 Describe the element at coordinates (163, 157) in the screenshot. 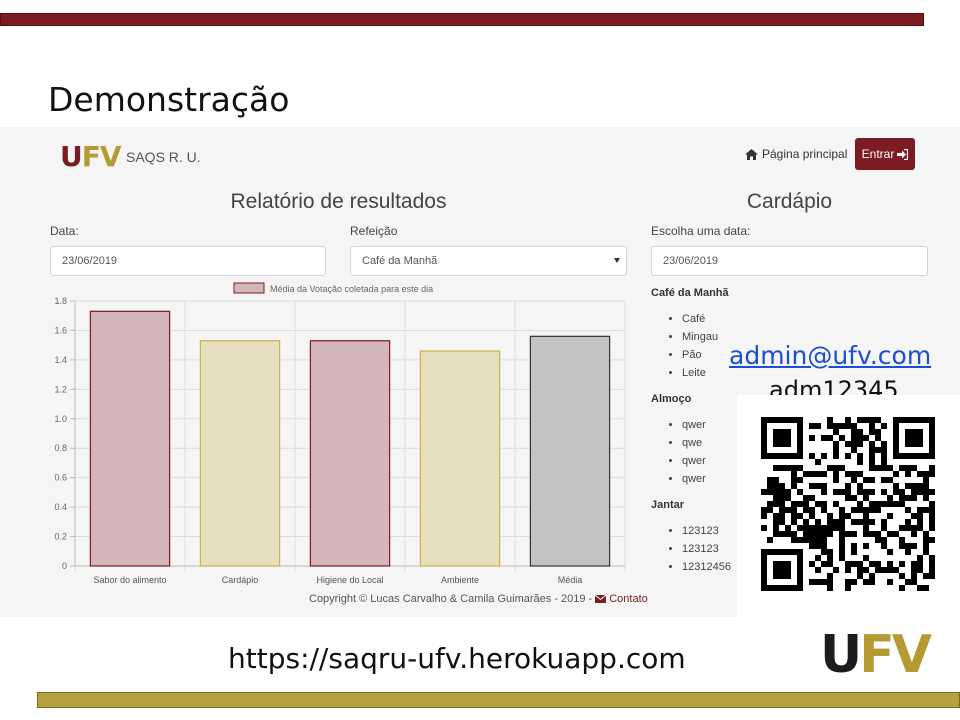

I see `brand-name: SAQS R. U.` at that location.